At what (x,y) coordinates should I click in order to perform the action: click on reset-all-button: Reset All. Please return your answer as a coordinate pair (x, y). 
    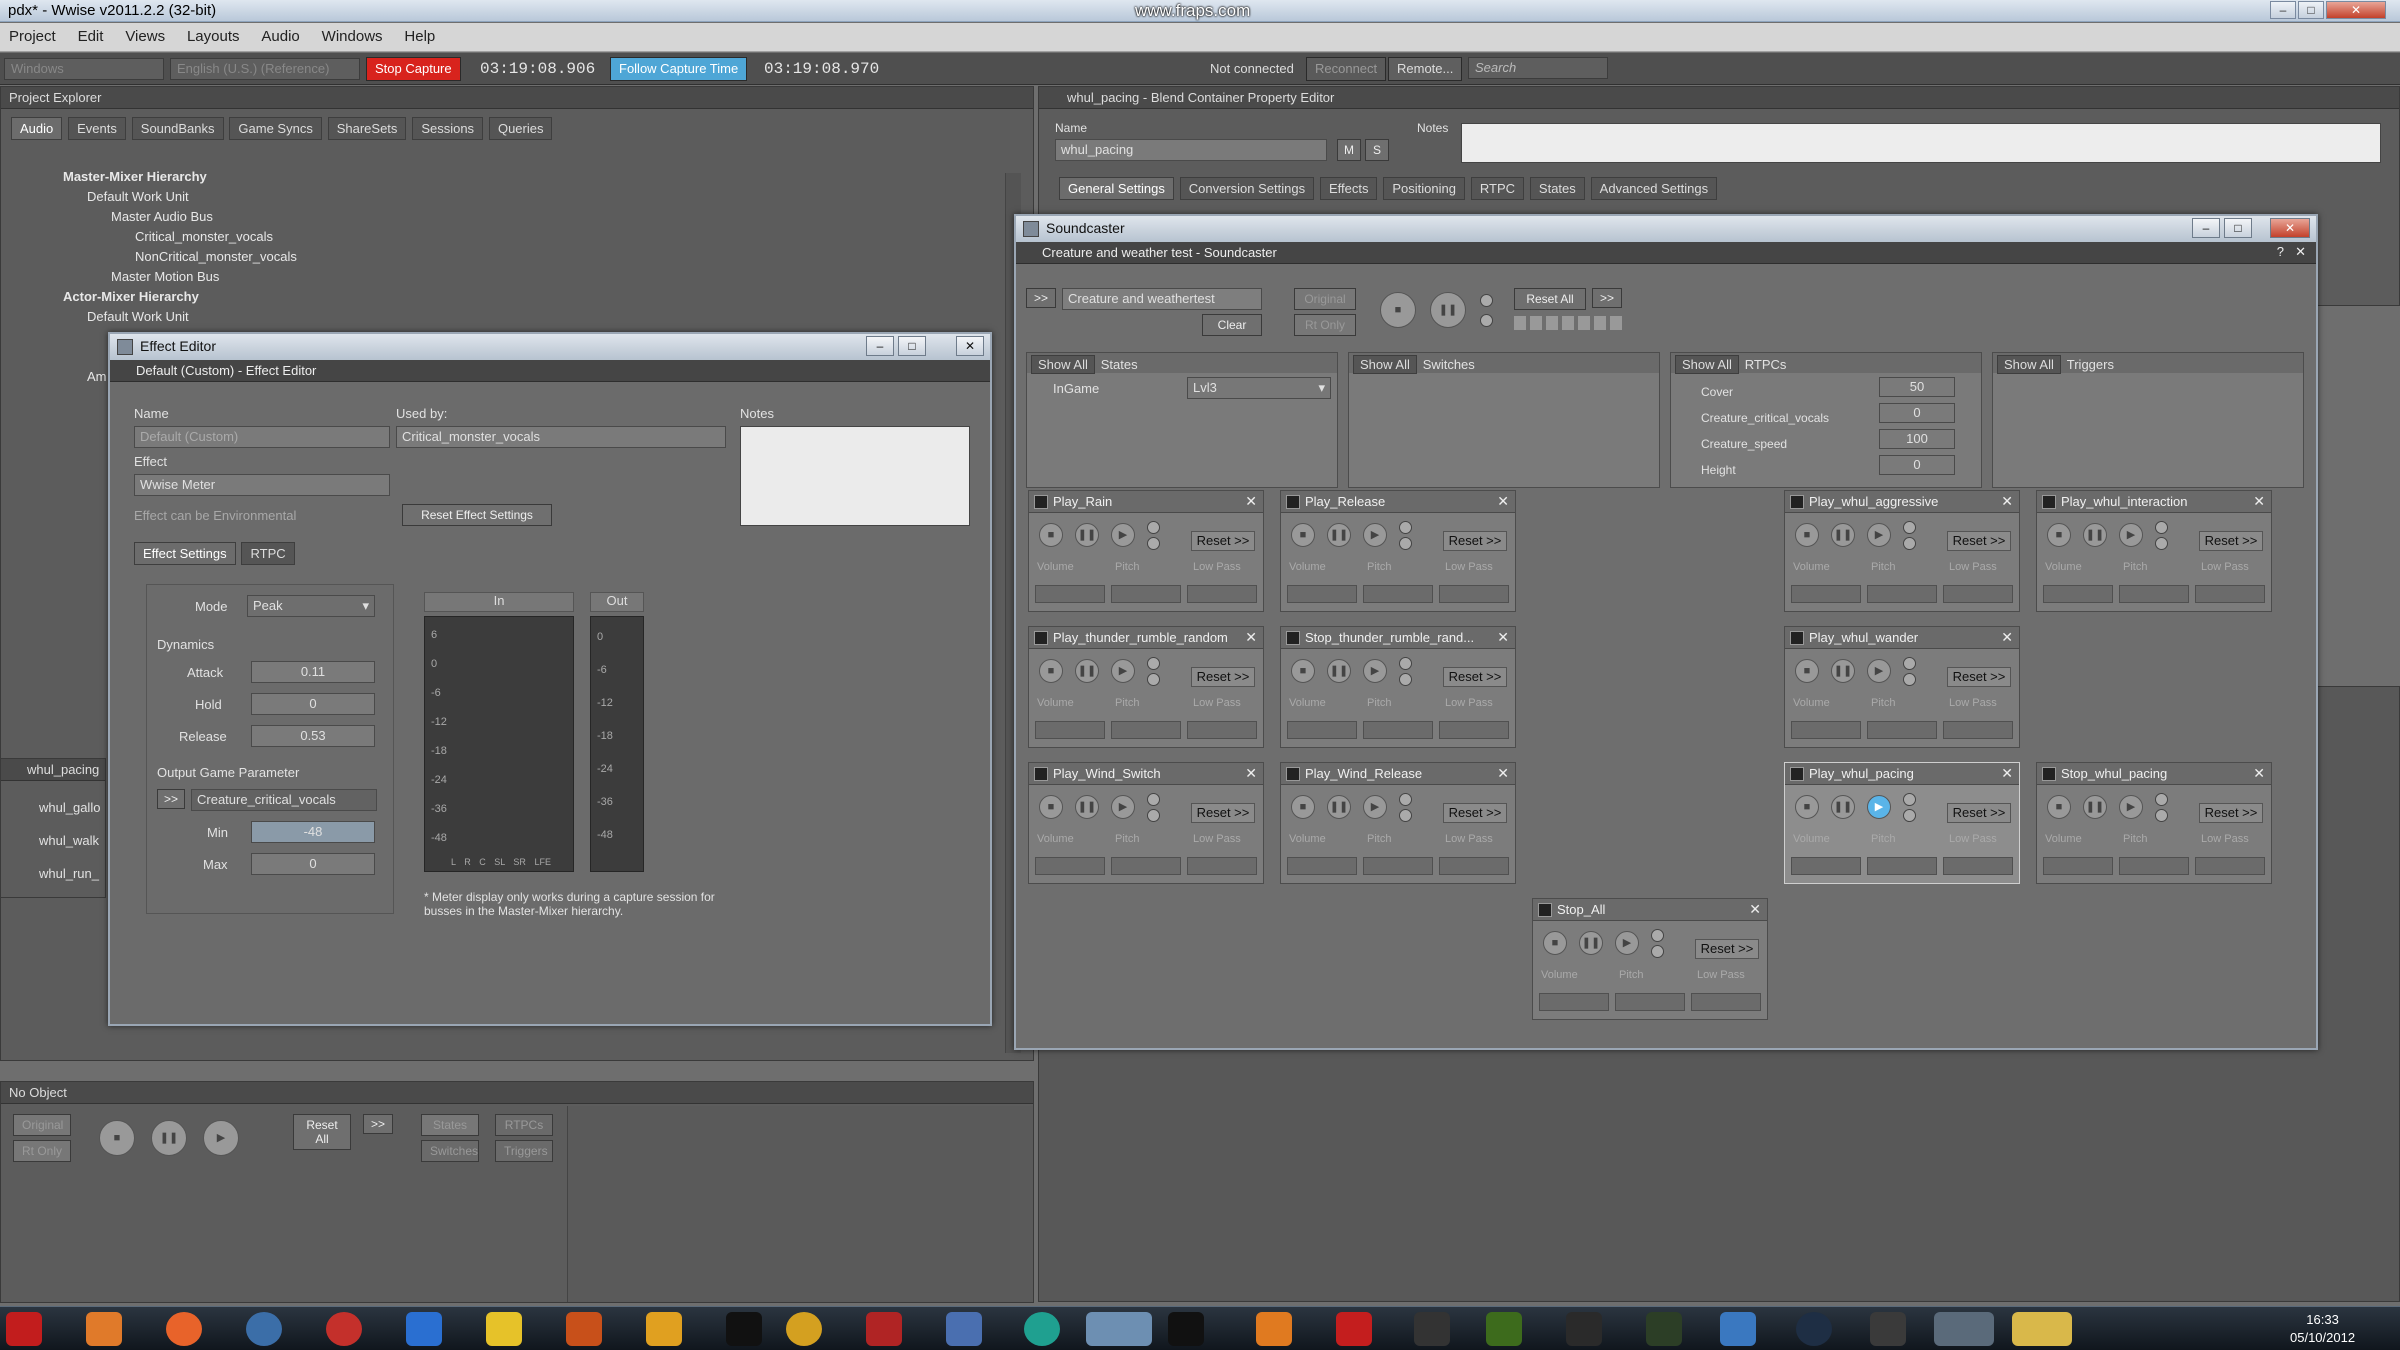
    Looking at the image, I should click on (322, 1132).